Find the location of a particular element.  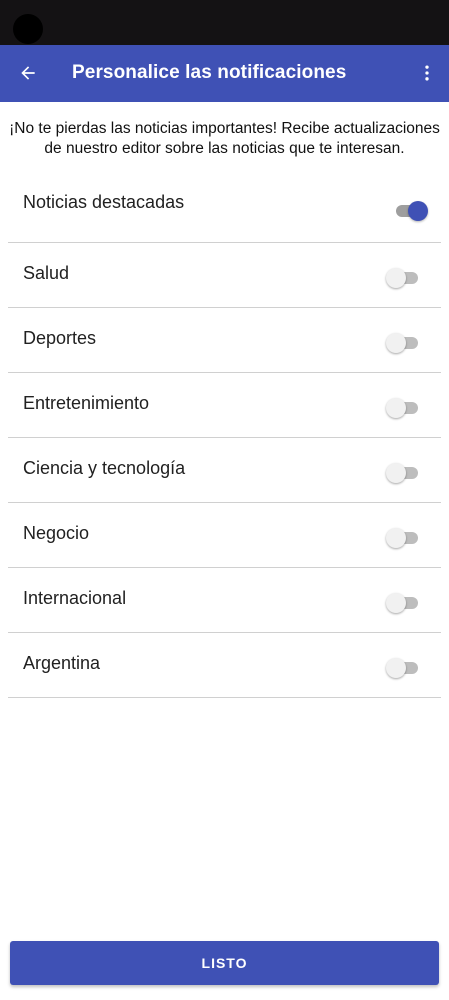

app-bar: Personalice las notificaciones is located at coordinates (224, 73).